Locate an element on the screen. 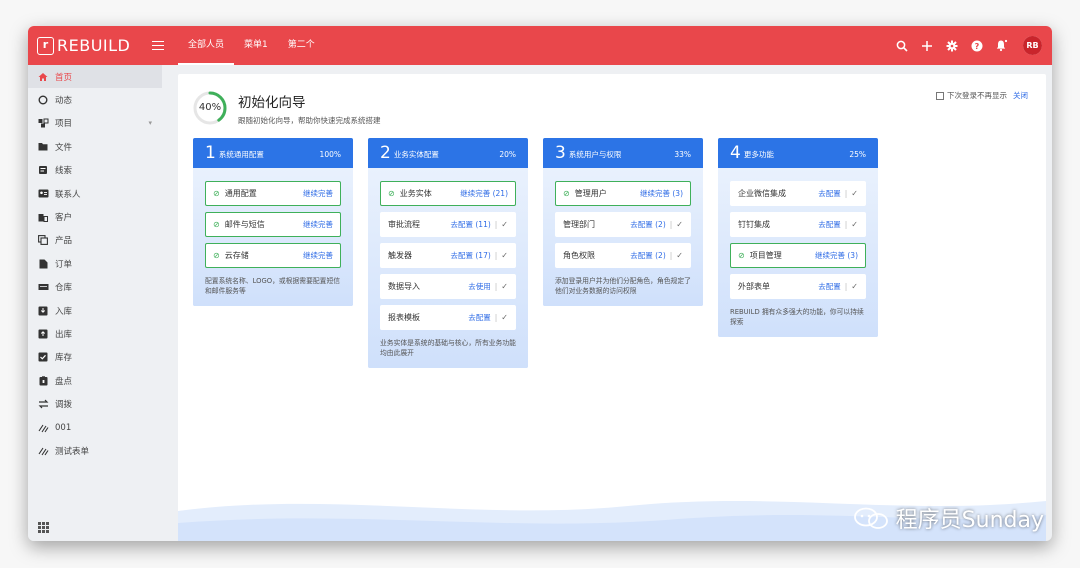 This screenshot has width=1080, height=568. sidebar-item: 动态 is located at coordinates (95, 99).